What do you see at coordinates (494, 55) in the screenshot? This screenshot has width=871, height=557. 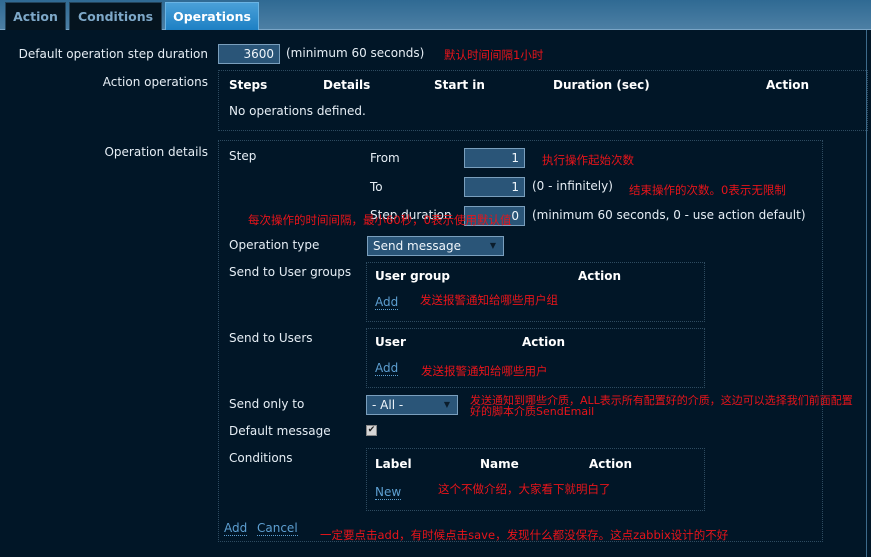 I see `annotation-default-step: 默认时间间隔1小时` at bounding box center [494, 55].